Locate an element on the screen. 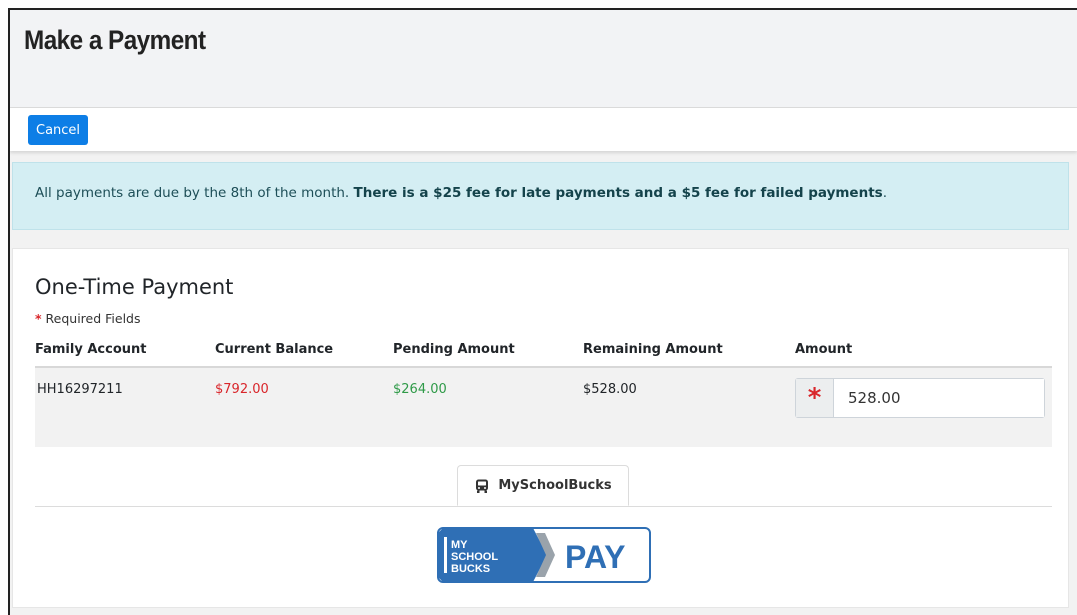 The width and height of the screenshot is (1077, 615). column-pending-amount: Pending Amount is located at coordinates (454, 349).